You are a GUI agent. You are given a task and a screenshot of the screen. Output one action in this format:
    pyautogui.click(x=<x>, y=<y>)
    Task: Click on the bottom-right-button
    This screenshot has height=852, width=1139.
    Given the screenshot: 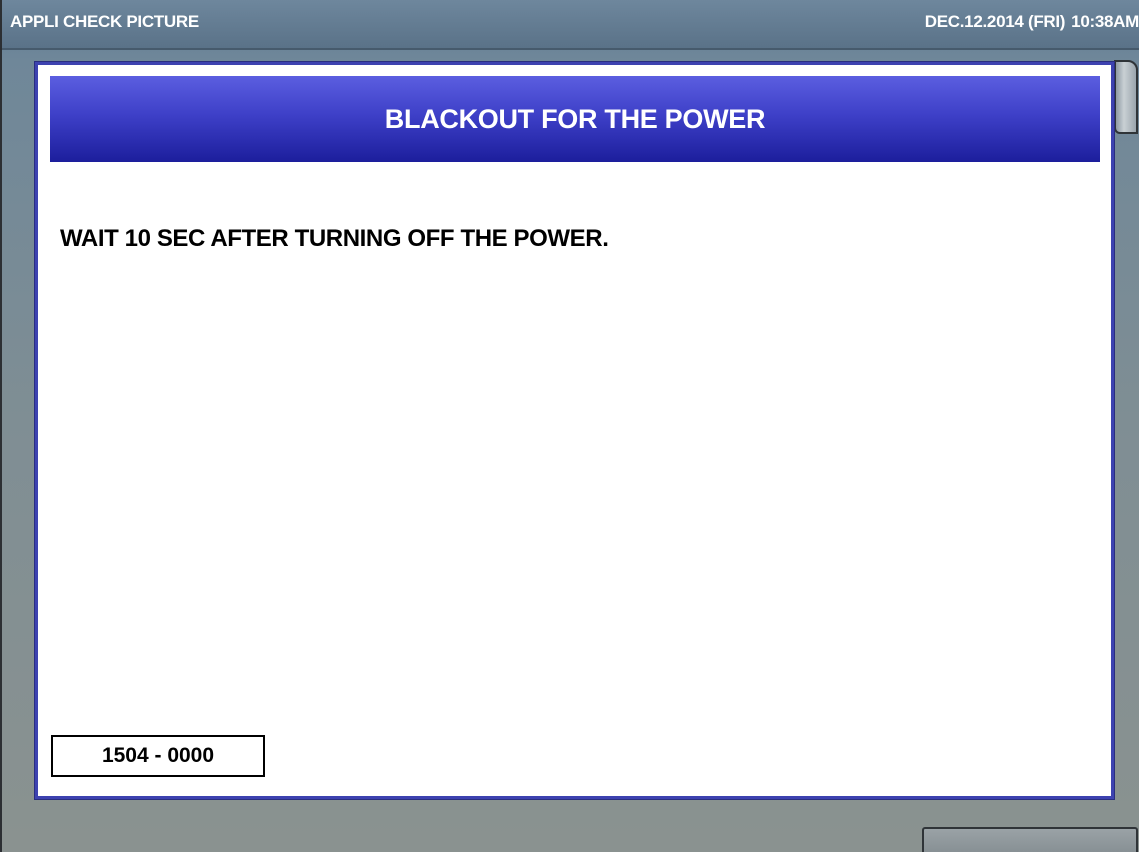 What is the action you would take?
    pyautogui.click(x=1030, y=839)
    